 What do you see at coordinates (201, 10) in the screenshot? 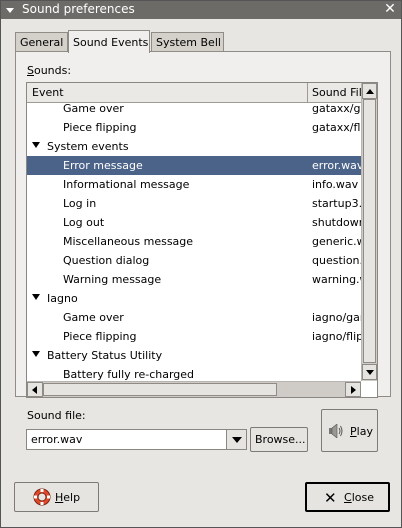
I see `title-bar: Sound preferences ✕` at bounding box center [201, 10].